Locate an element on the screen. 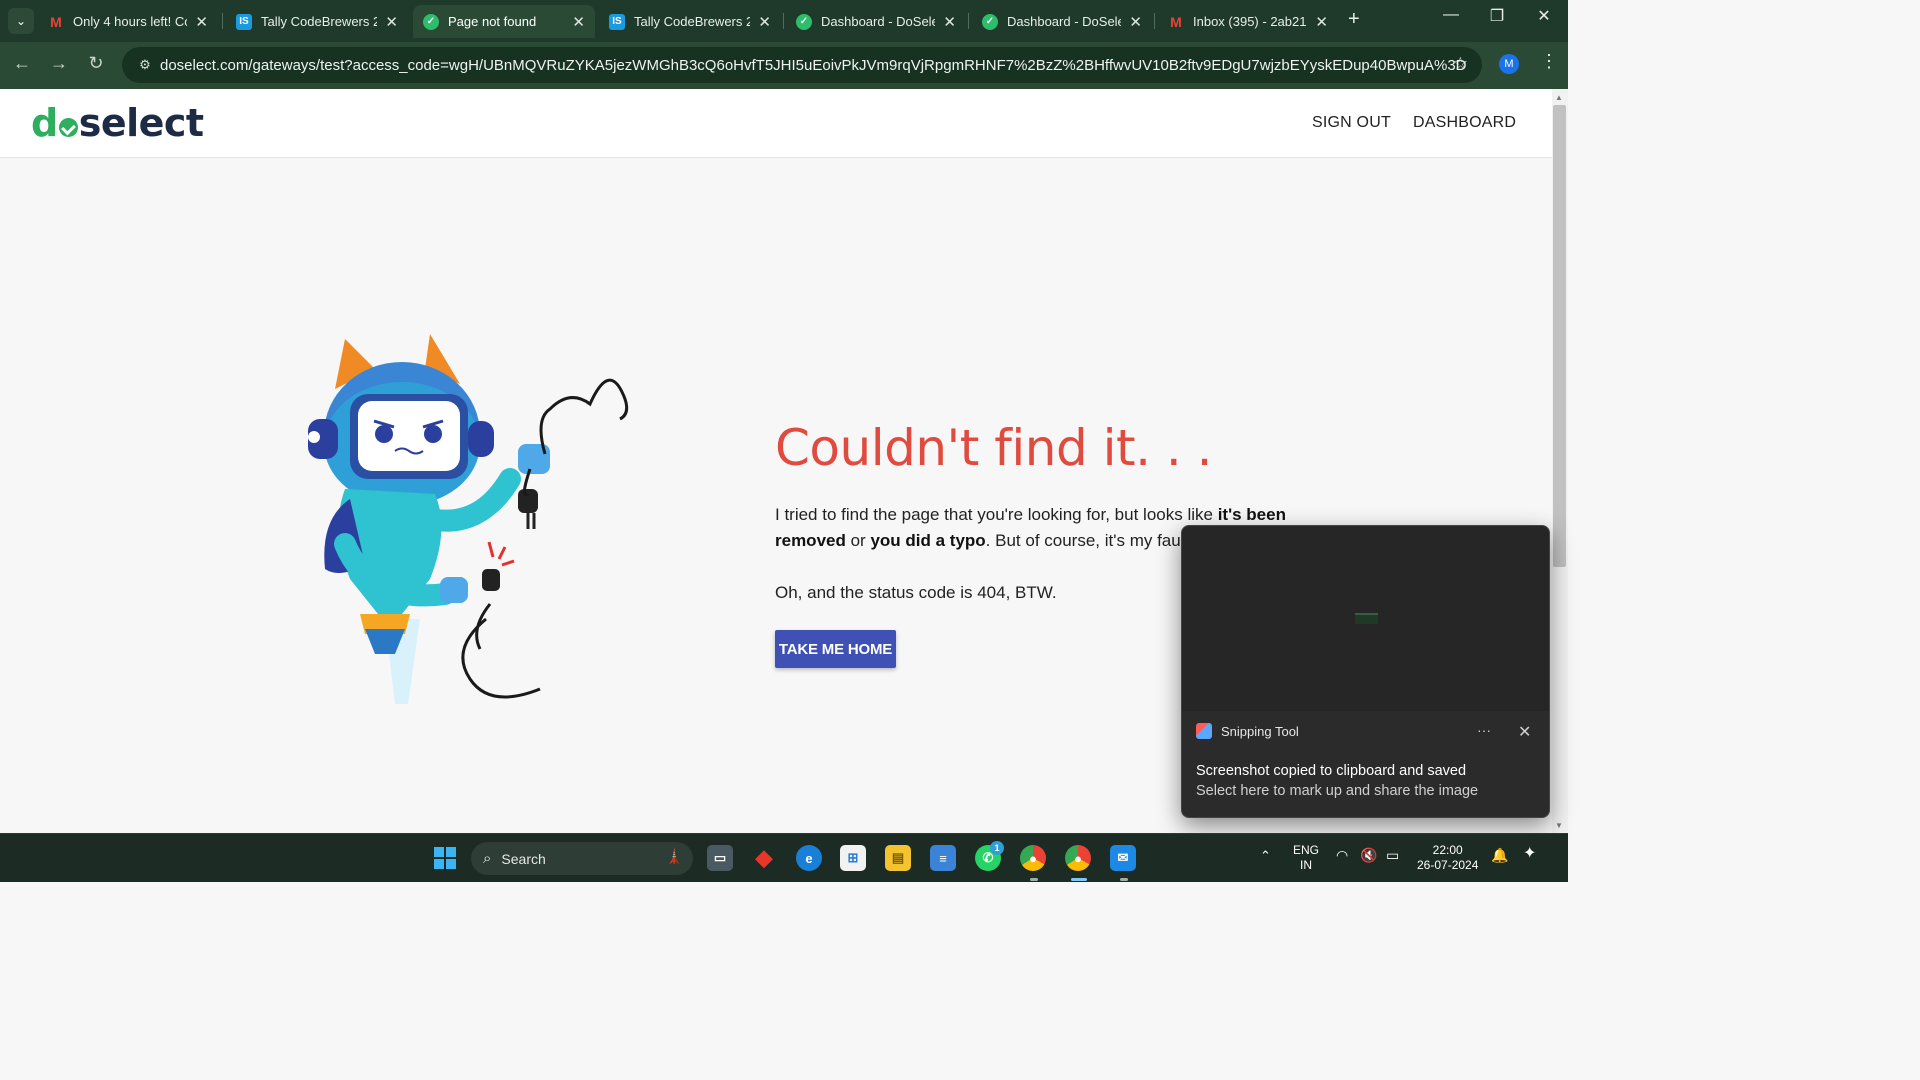  tab-tally-codebrewers-2: IS Tally CodeBrewers 20 ✕ is located at coordinates (690, 21).